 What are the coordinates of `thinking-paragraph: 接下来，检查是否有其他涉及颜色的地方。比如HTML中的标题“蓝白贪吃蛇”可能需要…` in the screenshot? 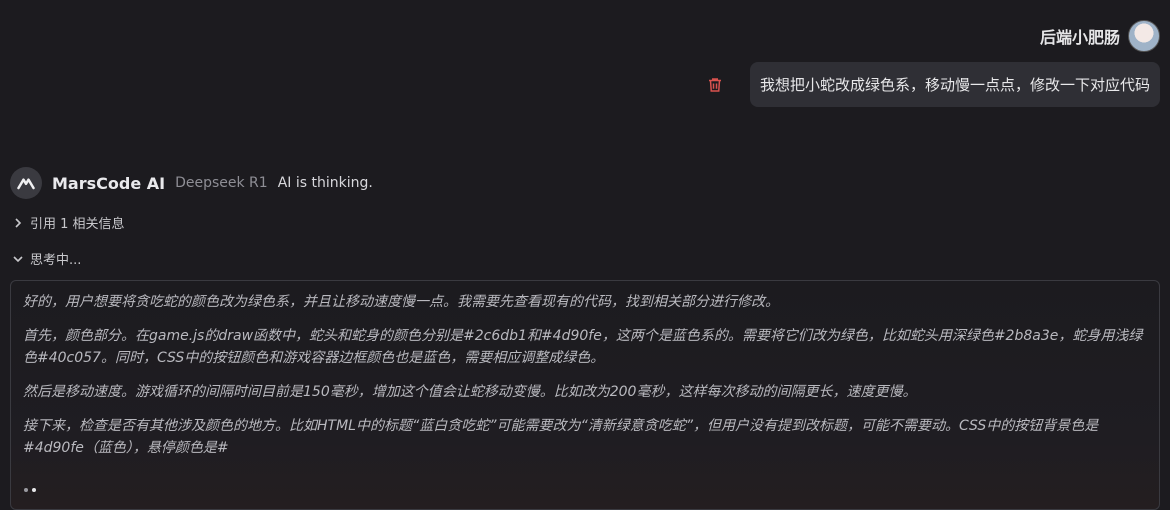 It's located at (561, 437).